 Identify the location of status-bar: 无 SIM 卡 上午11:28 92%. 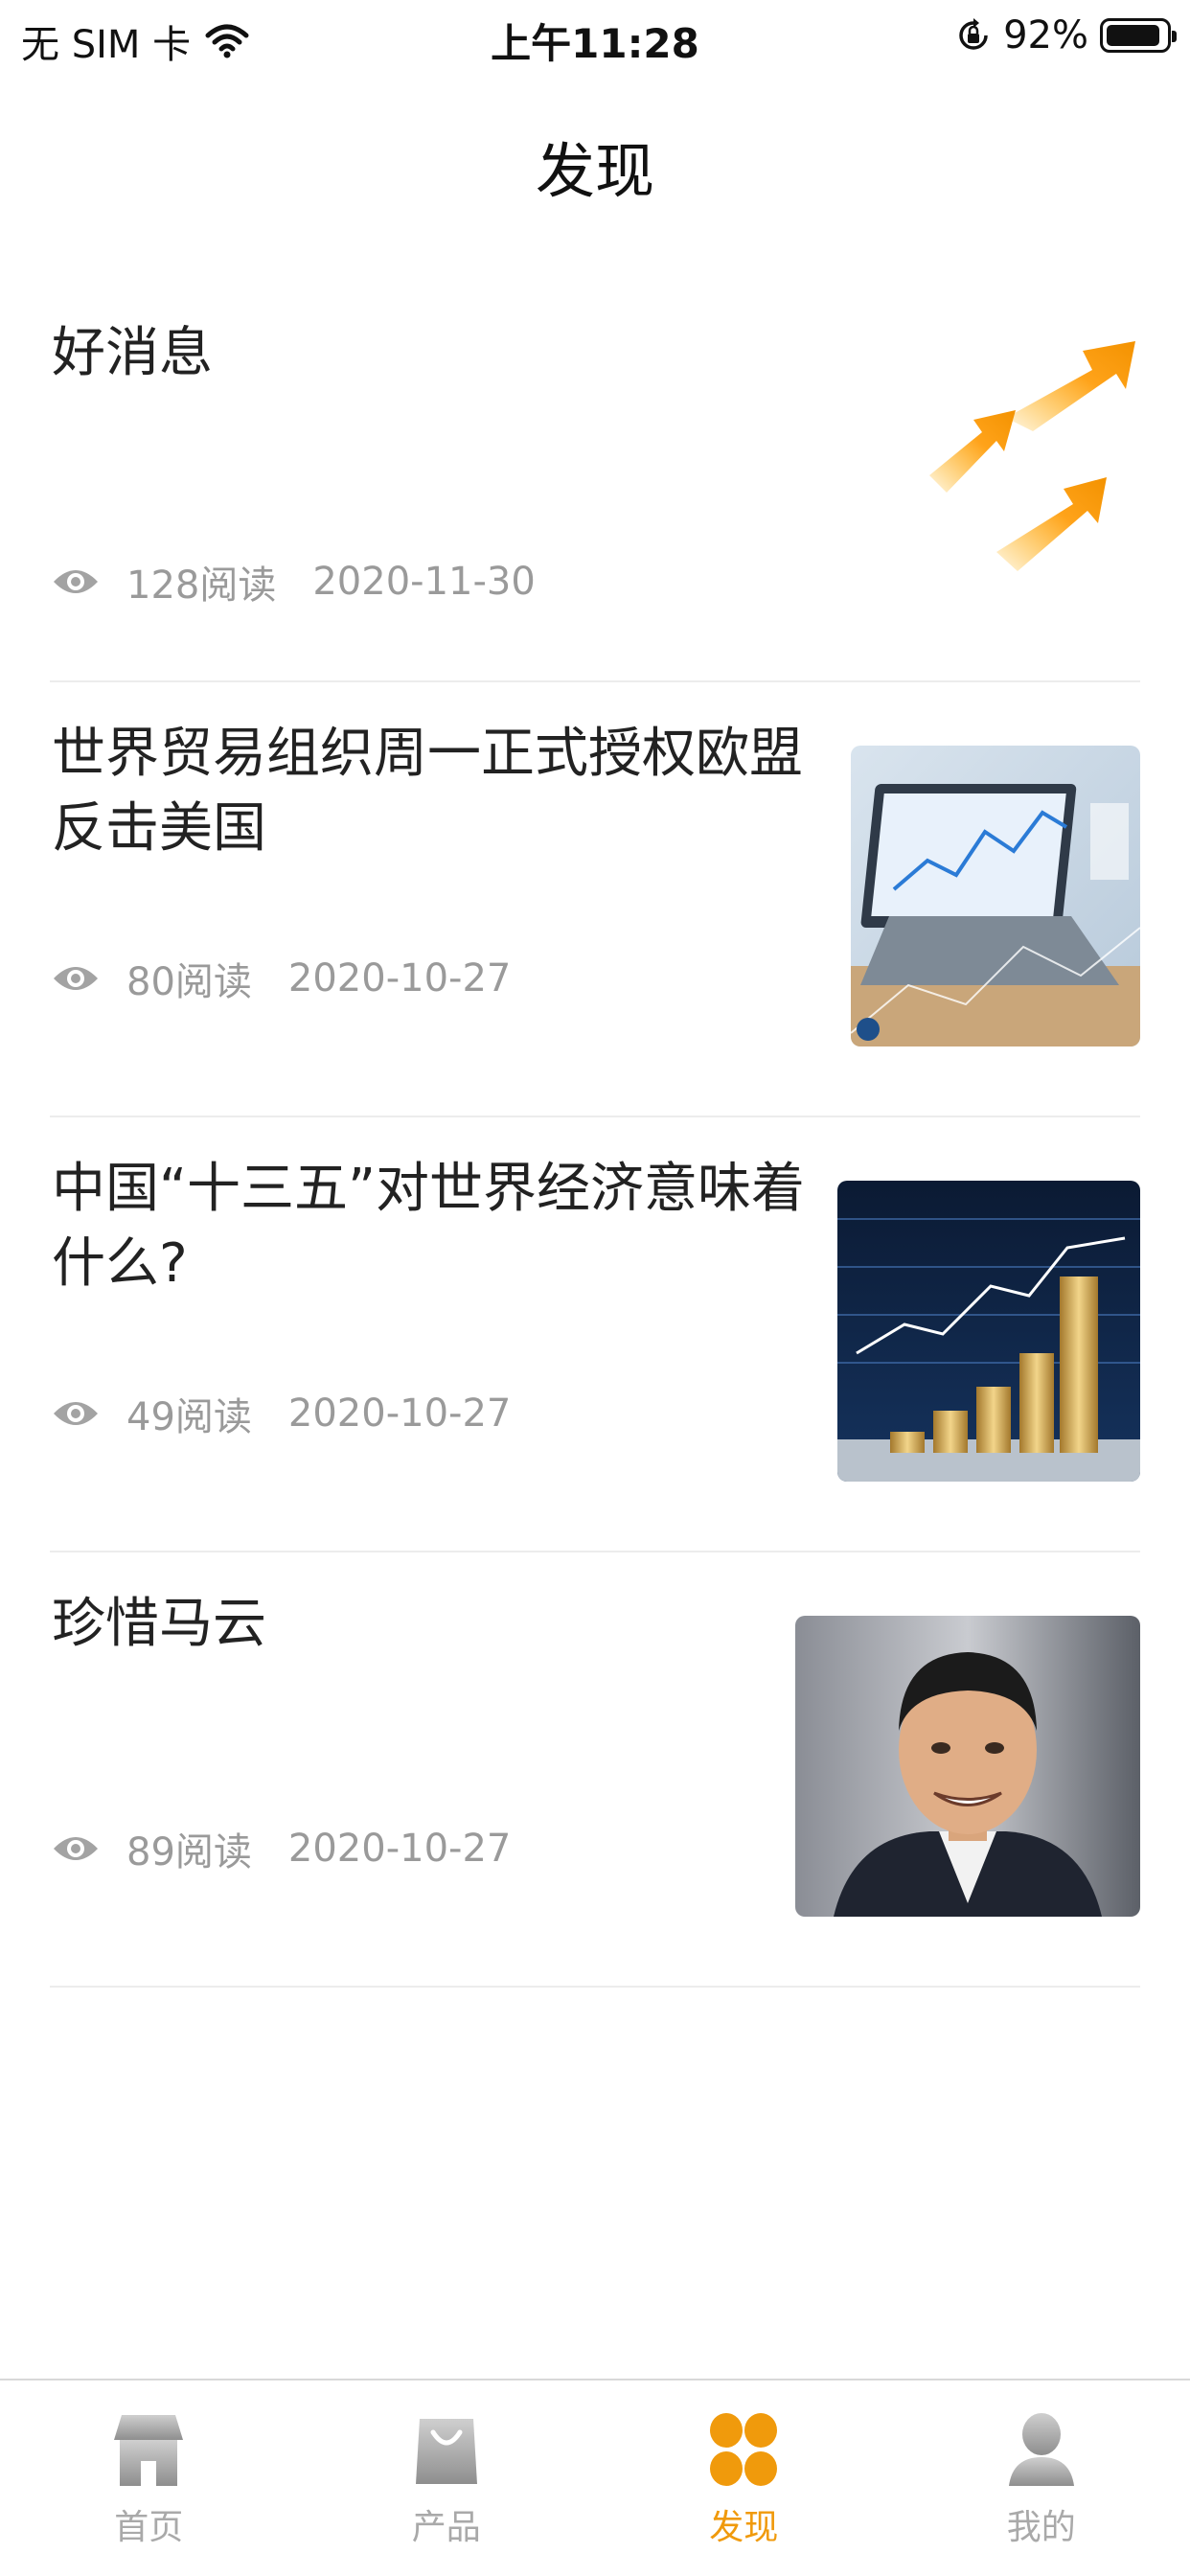
(595, 40).